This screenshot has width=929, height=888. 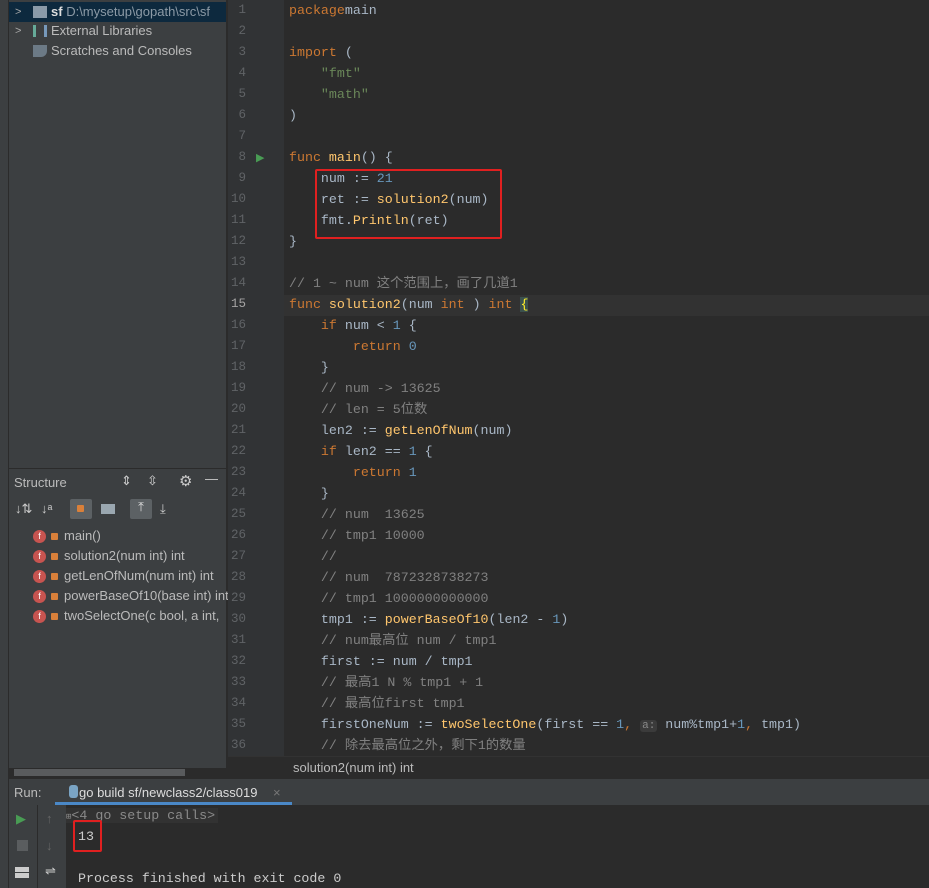 I want to click on rerun-icon: ▶, so click(x=21, y=819).